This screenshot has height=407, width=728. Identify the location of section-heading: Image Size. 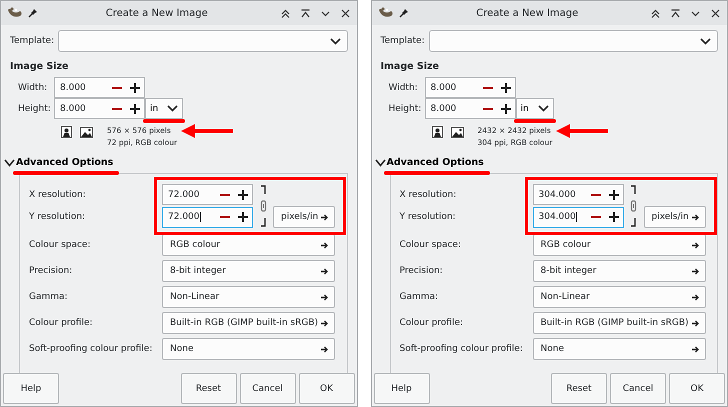
(410, 66).